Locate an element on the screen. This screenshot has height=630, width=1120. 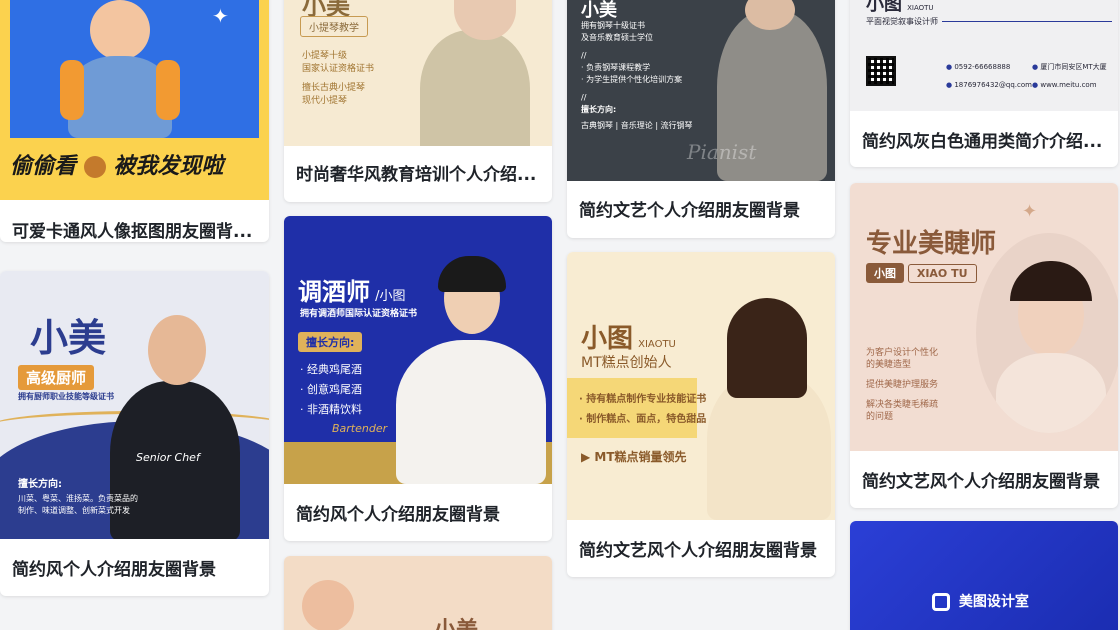
thumb-skills-line: 制作、味道调整、创新菜式开发 is located at coordinates (74, 510).